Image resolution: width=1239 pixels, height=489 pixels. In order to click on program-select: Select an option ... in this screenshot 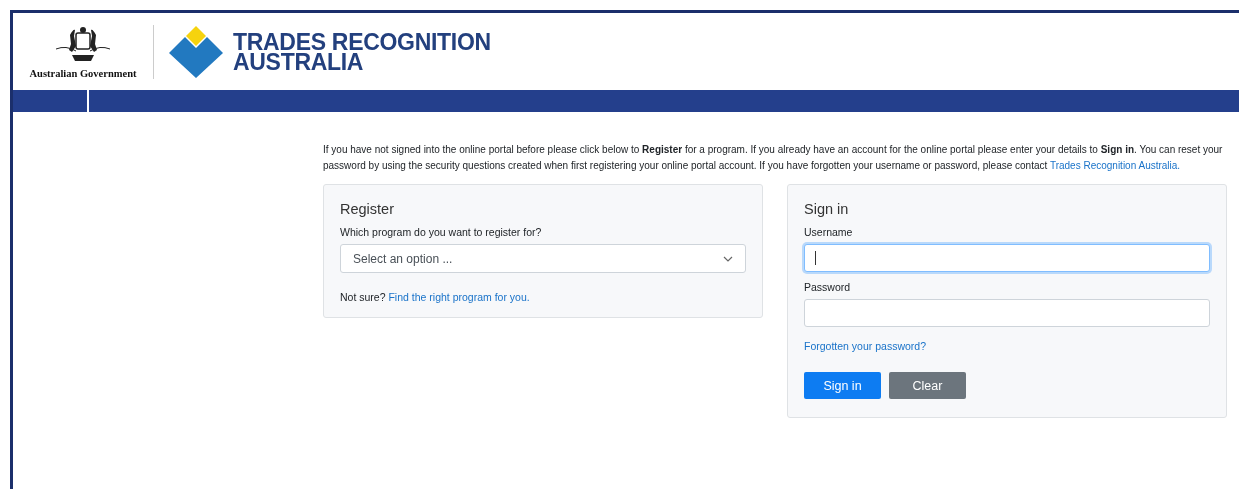, I will do `click(543, 258)`.